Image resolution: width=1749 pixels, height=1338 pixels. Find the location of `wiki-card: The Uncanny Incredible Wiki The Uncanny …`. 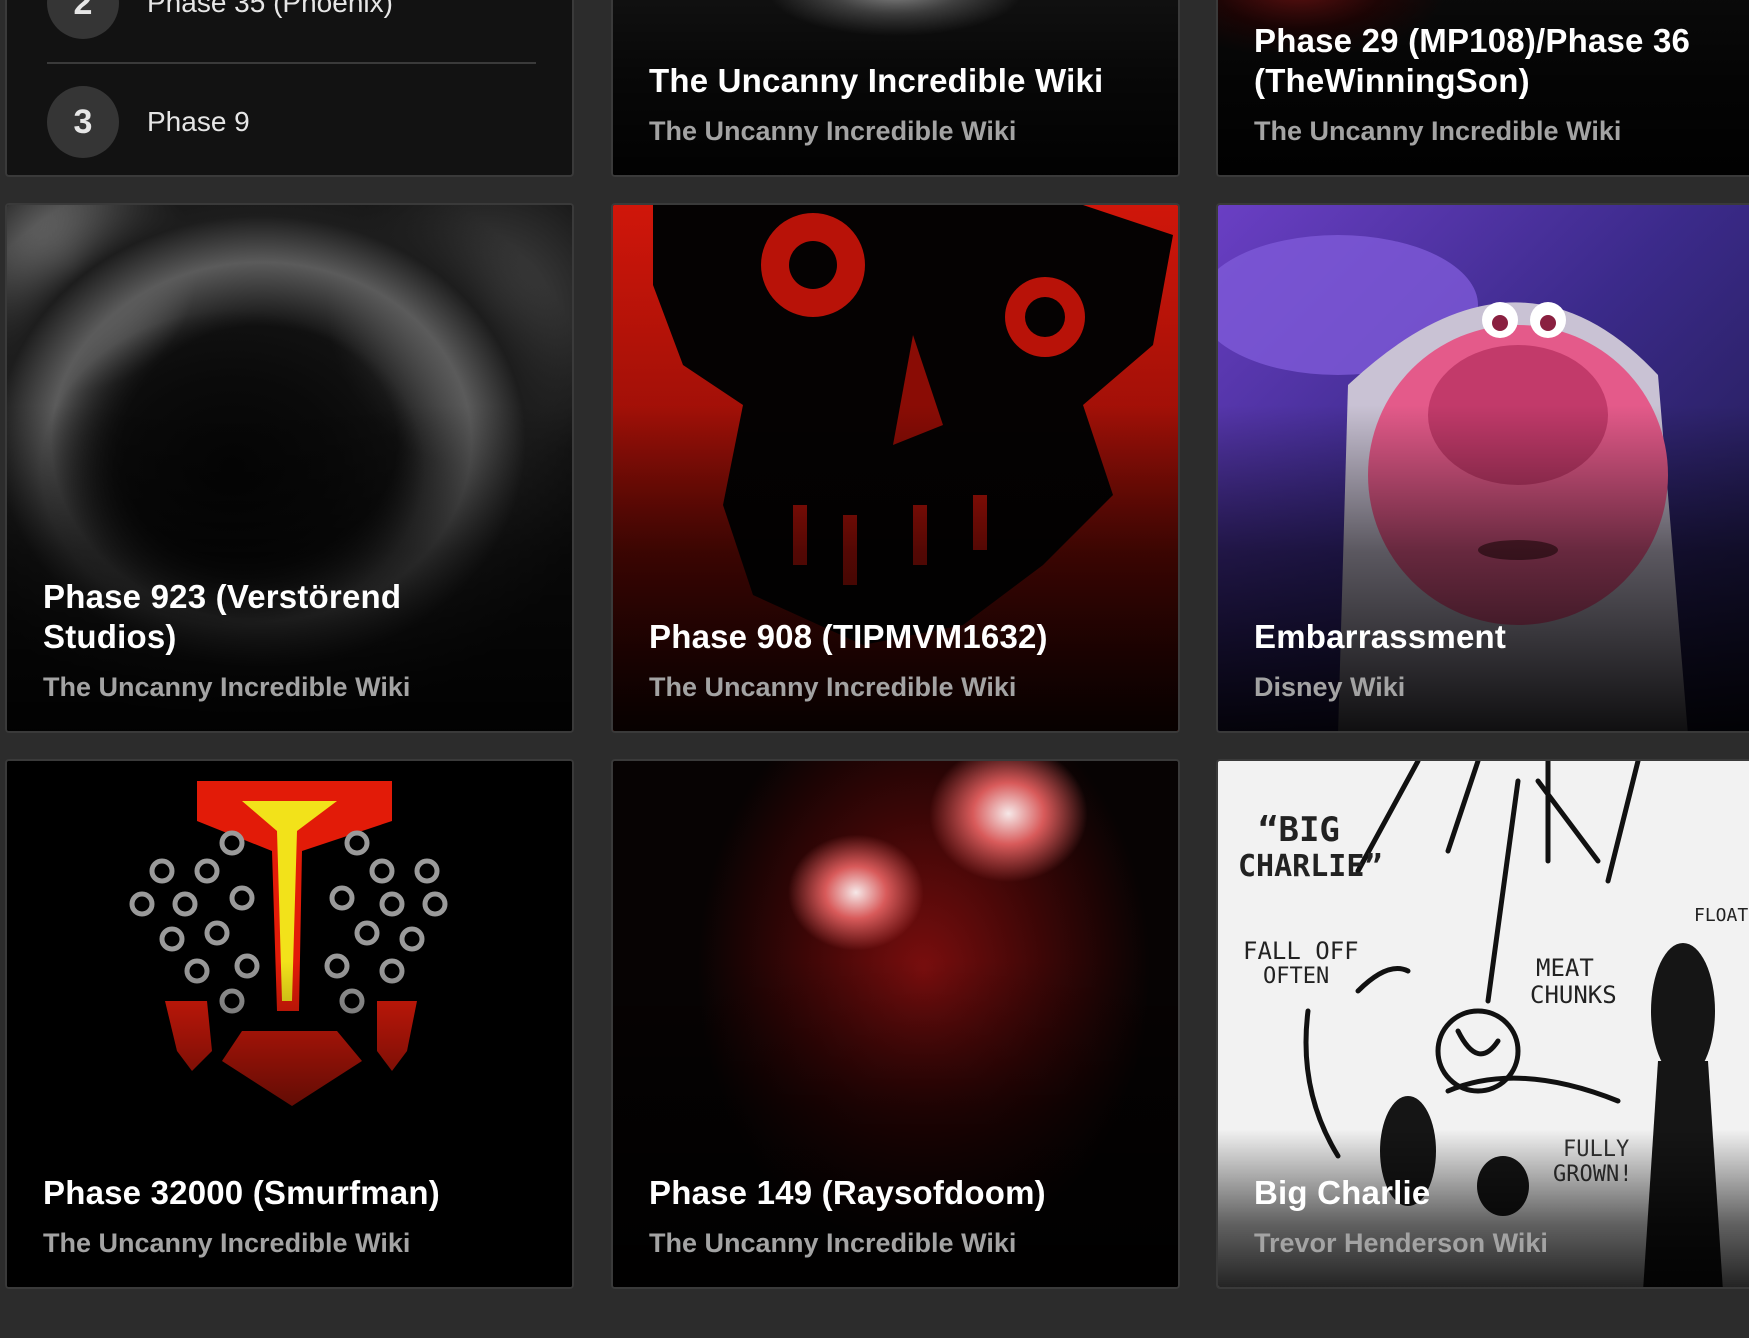

wiki-card: The Uncanny Incredible Wiki The Uncanny … is located at coordinates (895, 88).